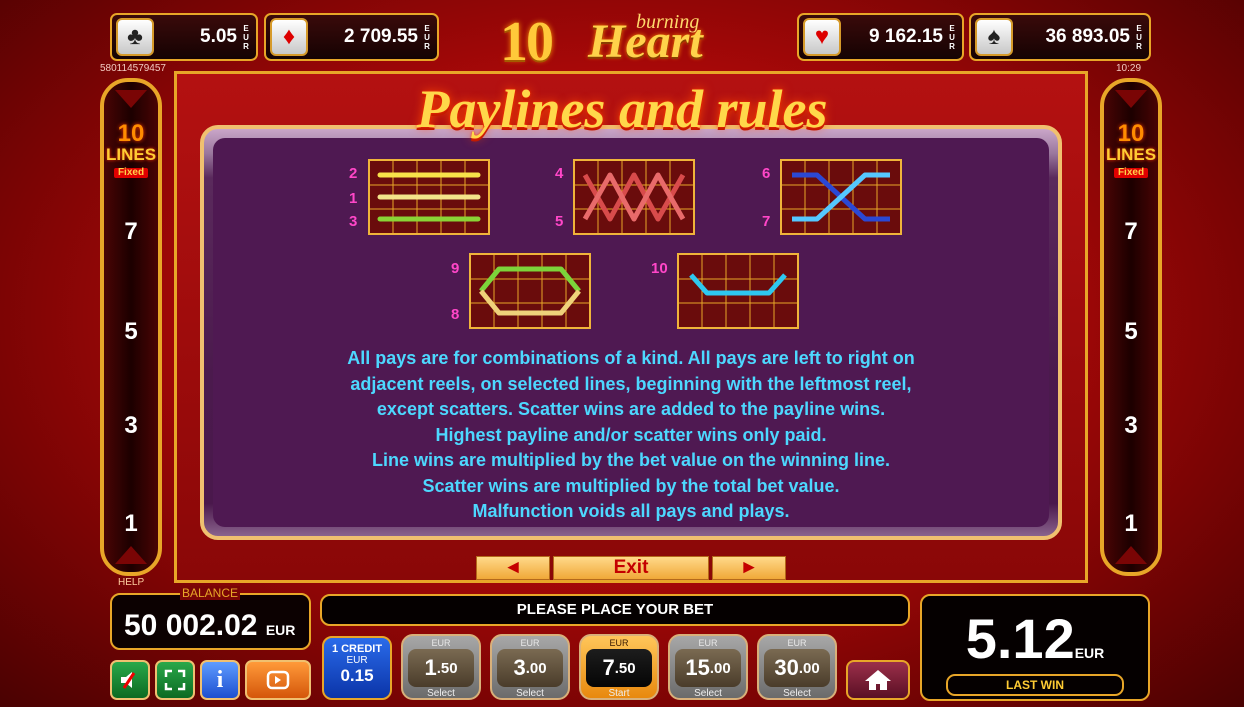 Image resolution: width=1244 pixels, height=707 pixels. Describe the element at coordinates (559, 221) in the screenshot. I see `payline-number: 5` at that location.